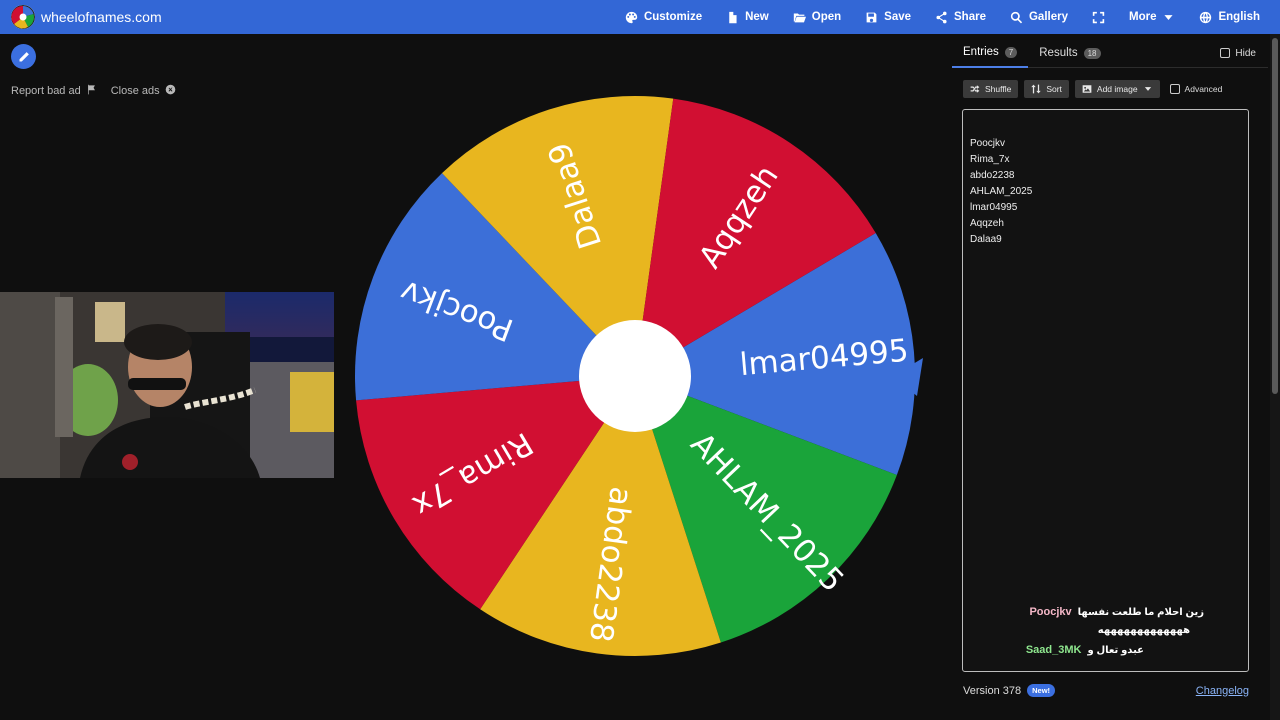  What do you see at coordinates (1142, 17) in the screenshot?
I see `more-label: More` at bounding box center [1142, 17].